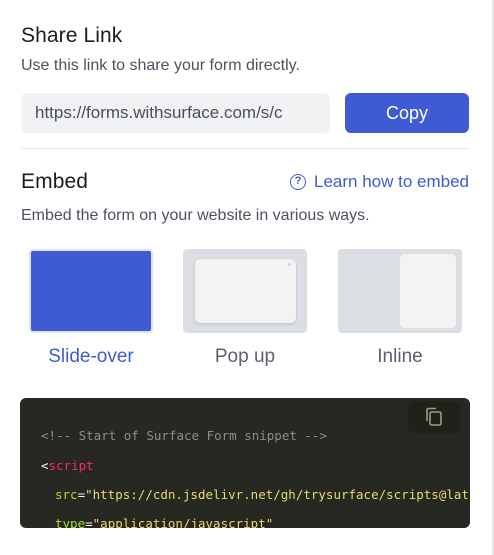 The width and height of the screenshot is (494, 555). I want to click on inline-preview-card, so click(428, 291).